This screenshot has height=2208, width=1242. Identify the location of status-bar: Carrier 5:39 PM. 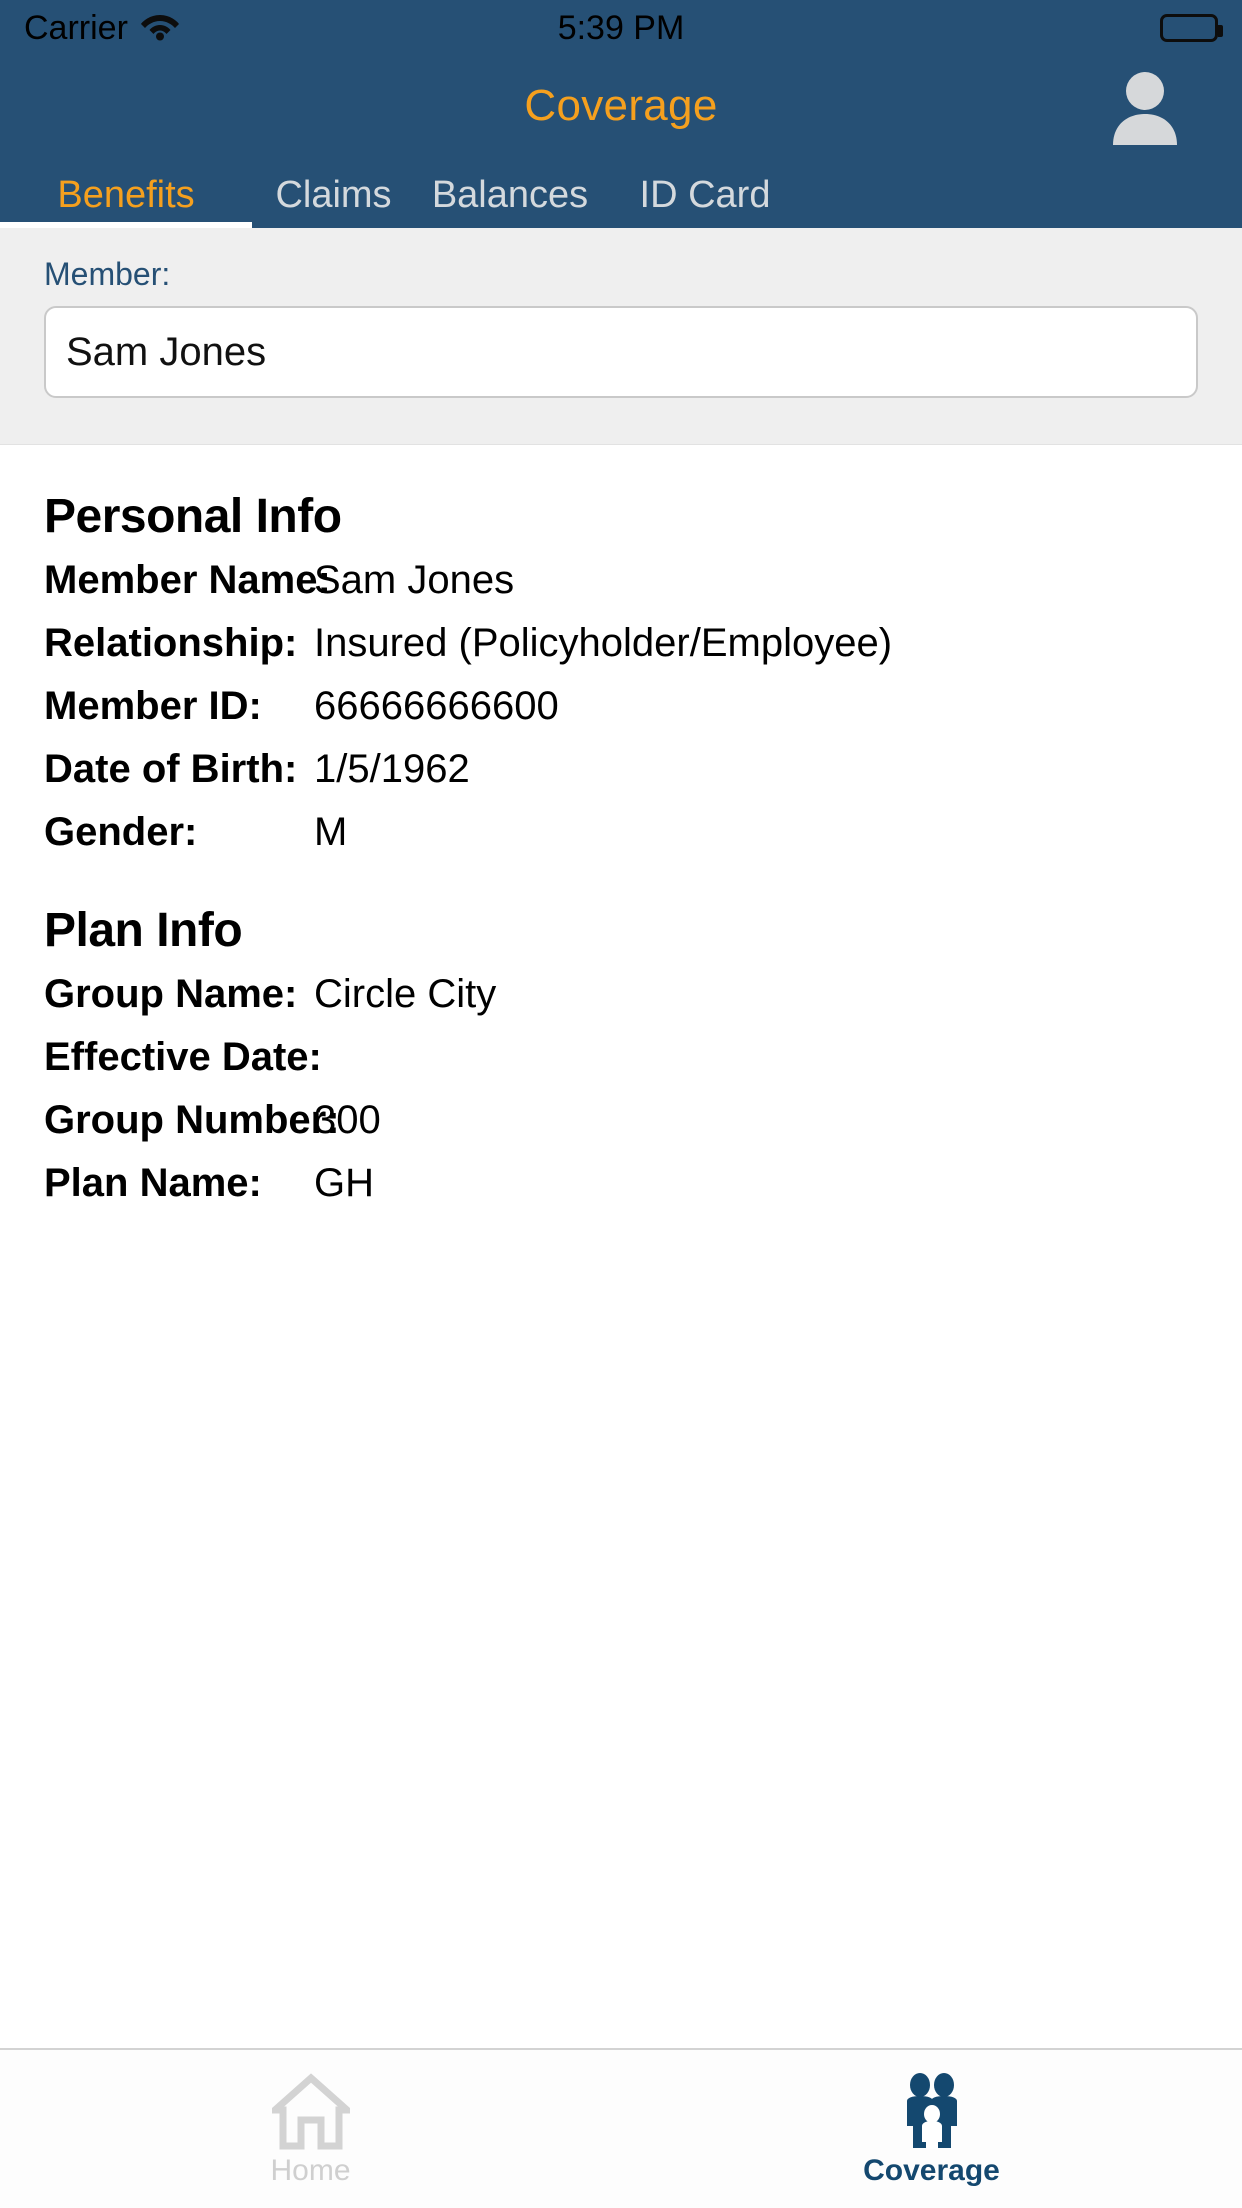
(621, 28).